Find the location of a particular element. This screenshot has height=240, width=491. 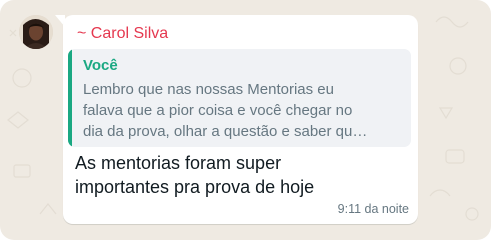

message-timestamp: 9:11 da noite is located at coordinates (373, 209).